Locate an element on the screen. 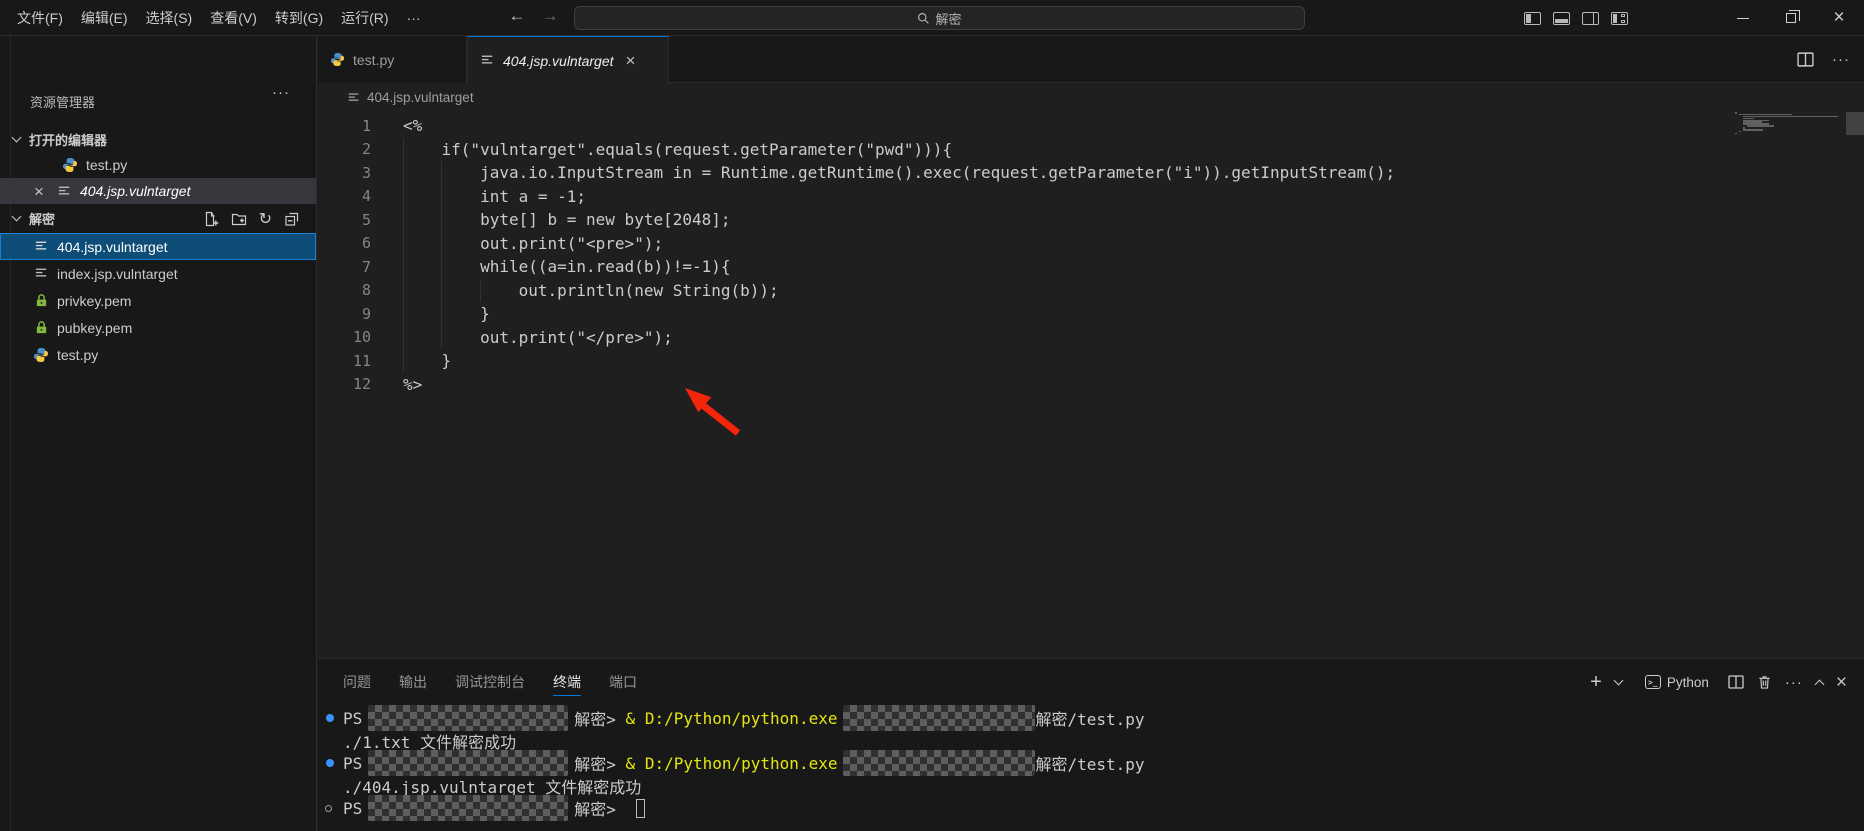 The height and width of the screenshot is (831, 1864). panel-tab-debug-console: 调试控制台 is located at coordinates (490, 682).